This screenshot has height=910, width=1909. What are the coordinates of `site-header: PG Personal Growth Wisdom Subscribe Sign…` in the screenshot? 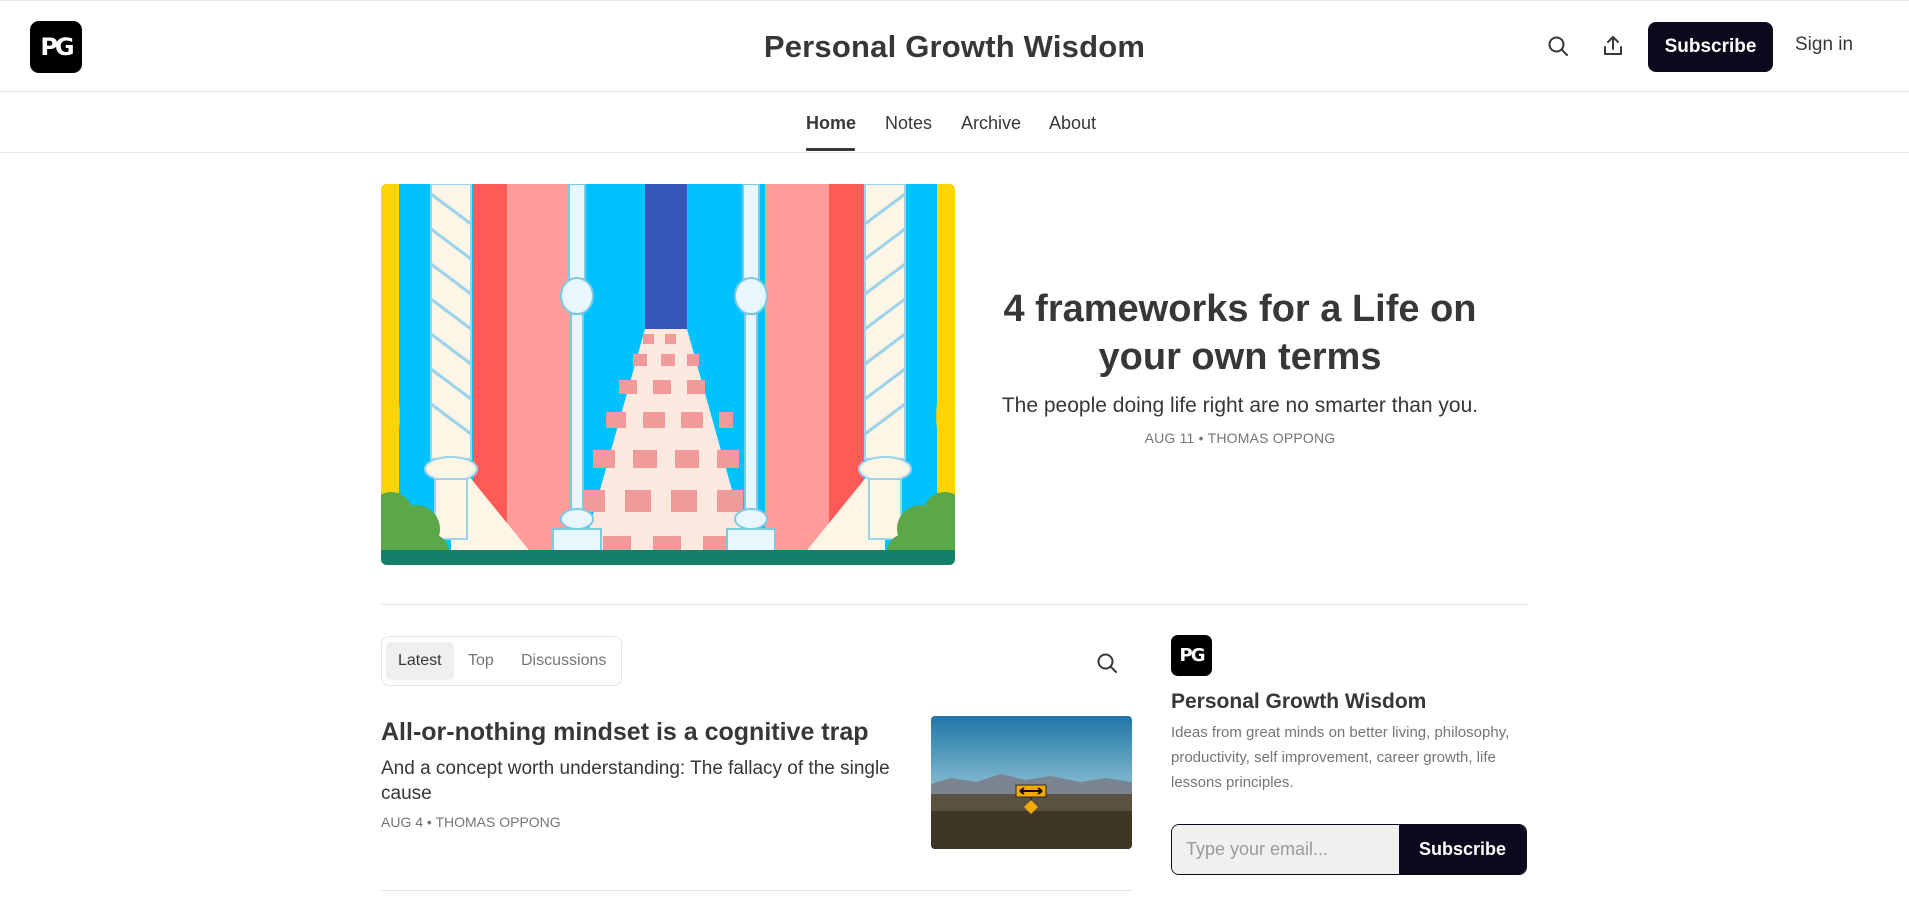 It's located at (954, 46).